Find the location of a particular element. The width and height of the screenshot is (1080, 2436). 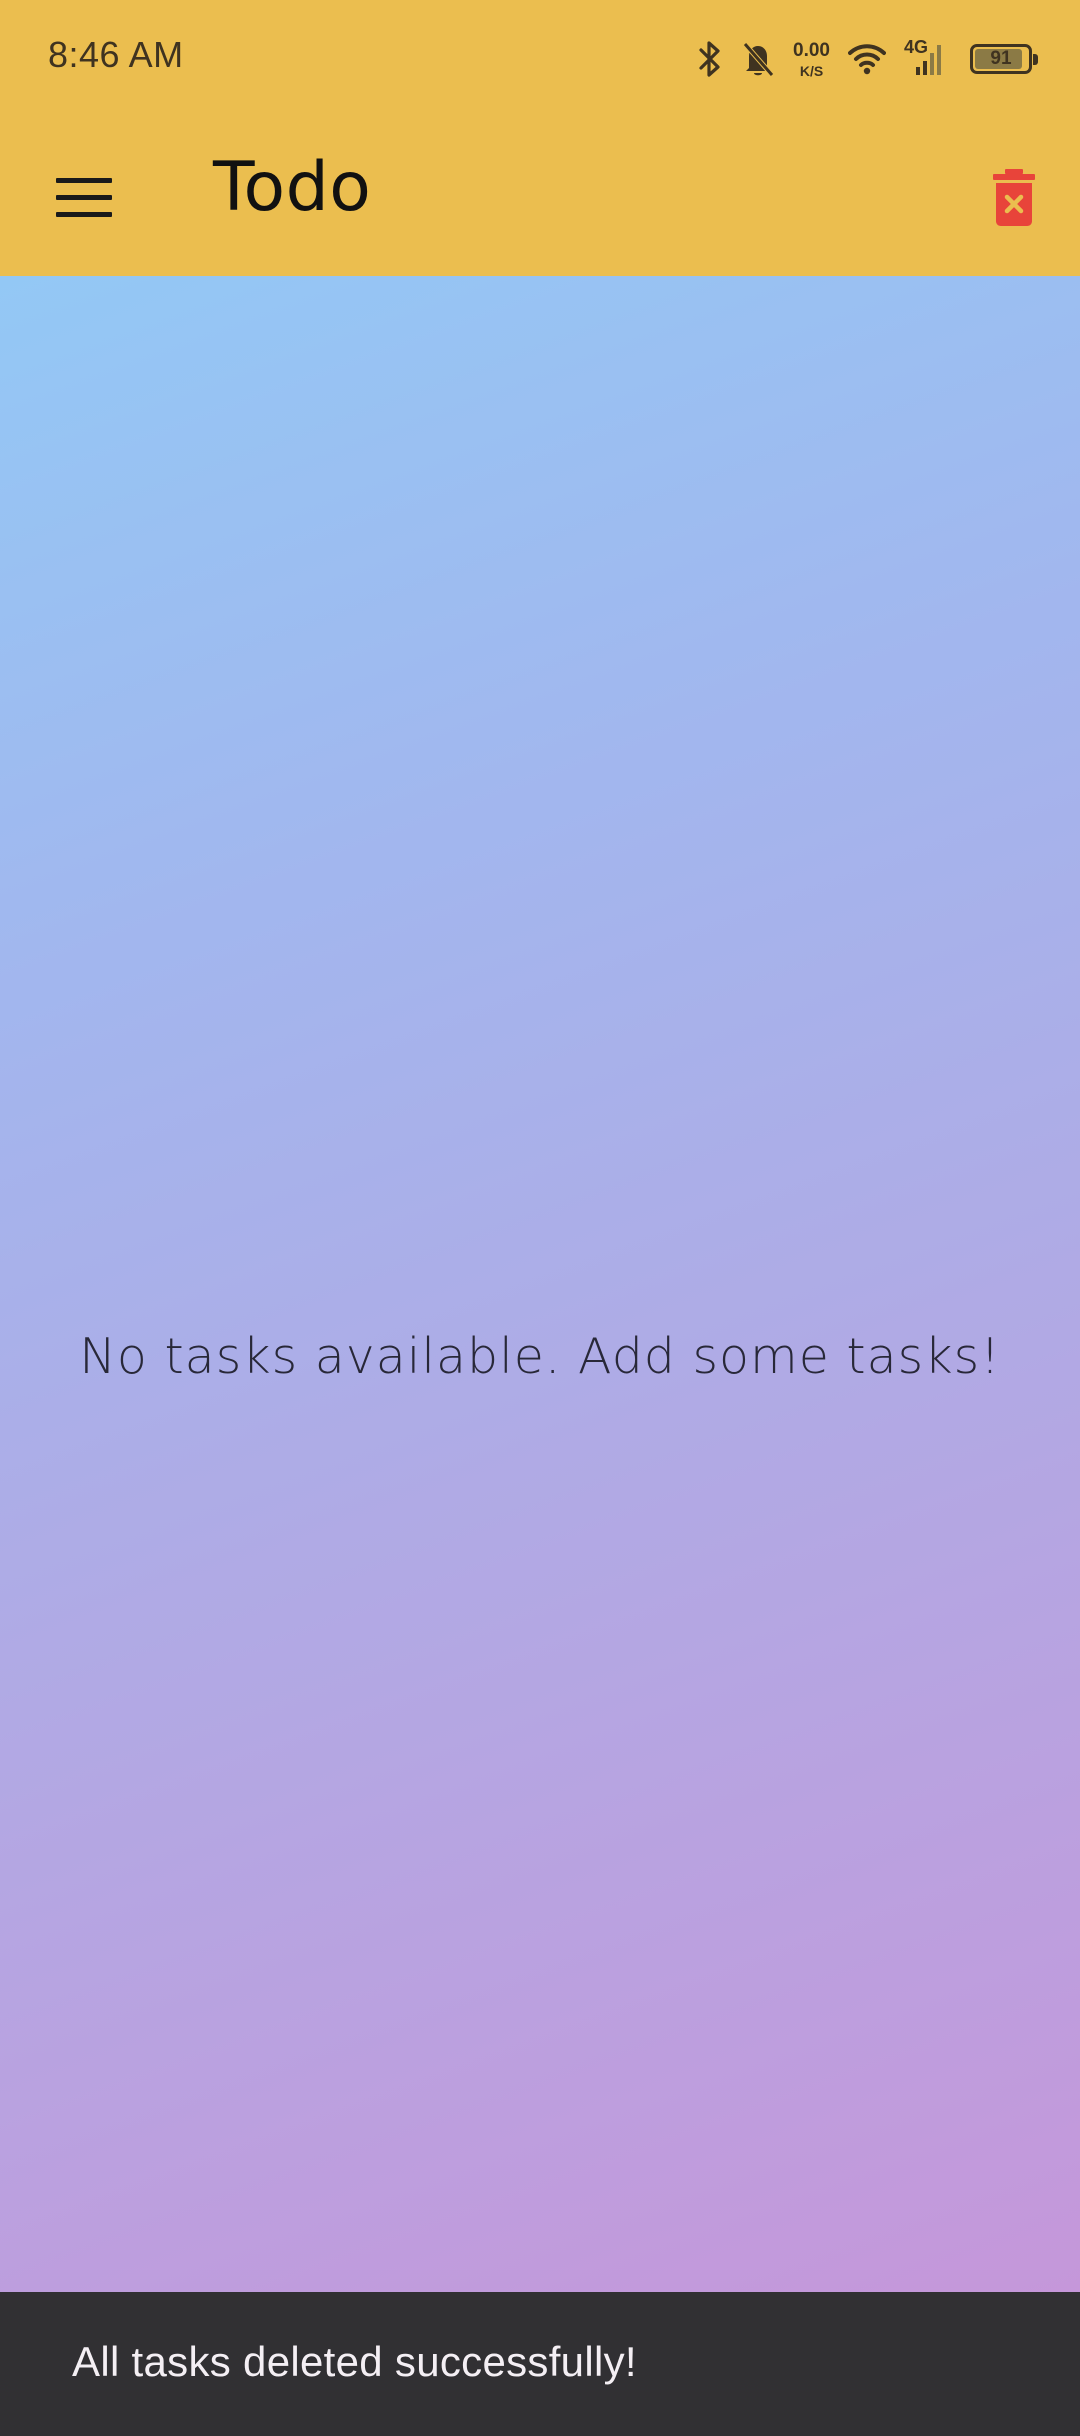

battery-level: 91 is located at coordinates (1001, 58).